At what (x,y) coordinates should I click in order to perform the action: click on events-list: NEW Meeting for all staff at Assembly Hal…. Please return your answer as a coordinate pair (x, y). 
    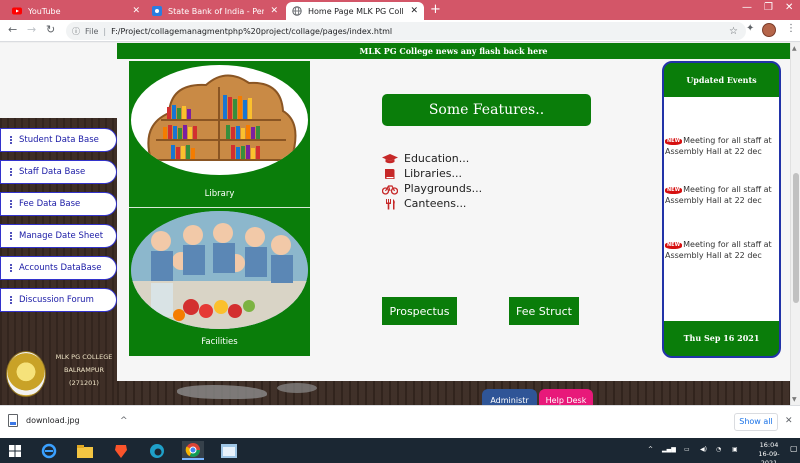
    Looking at the image, I should click on (721, 209).